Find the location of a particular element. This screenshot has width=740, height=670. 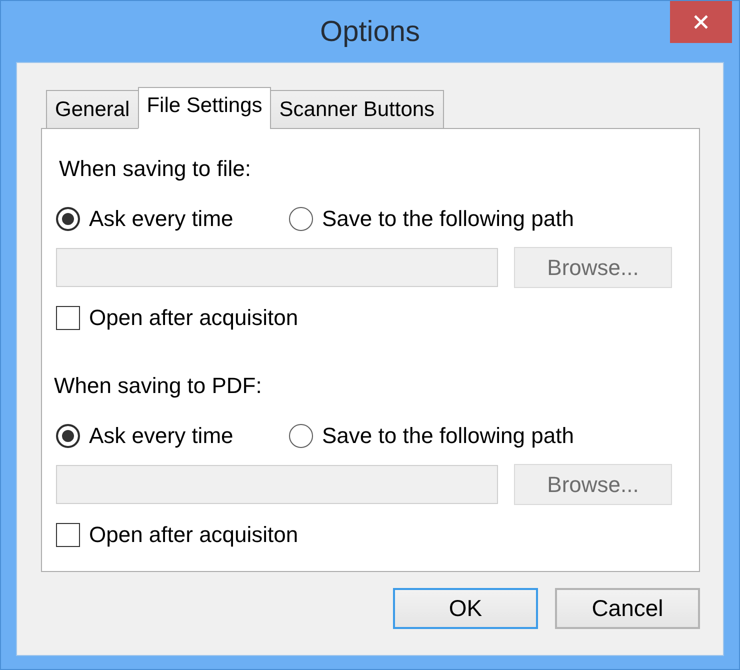

section-heading: When saving to file: is located at coordinates (155, 168).